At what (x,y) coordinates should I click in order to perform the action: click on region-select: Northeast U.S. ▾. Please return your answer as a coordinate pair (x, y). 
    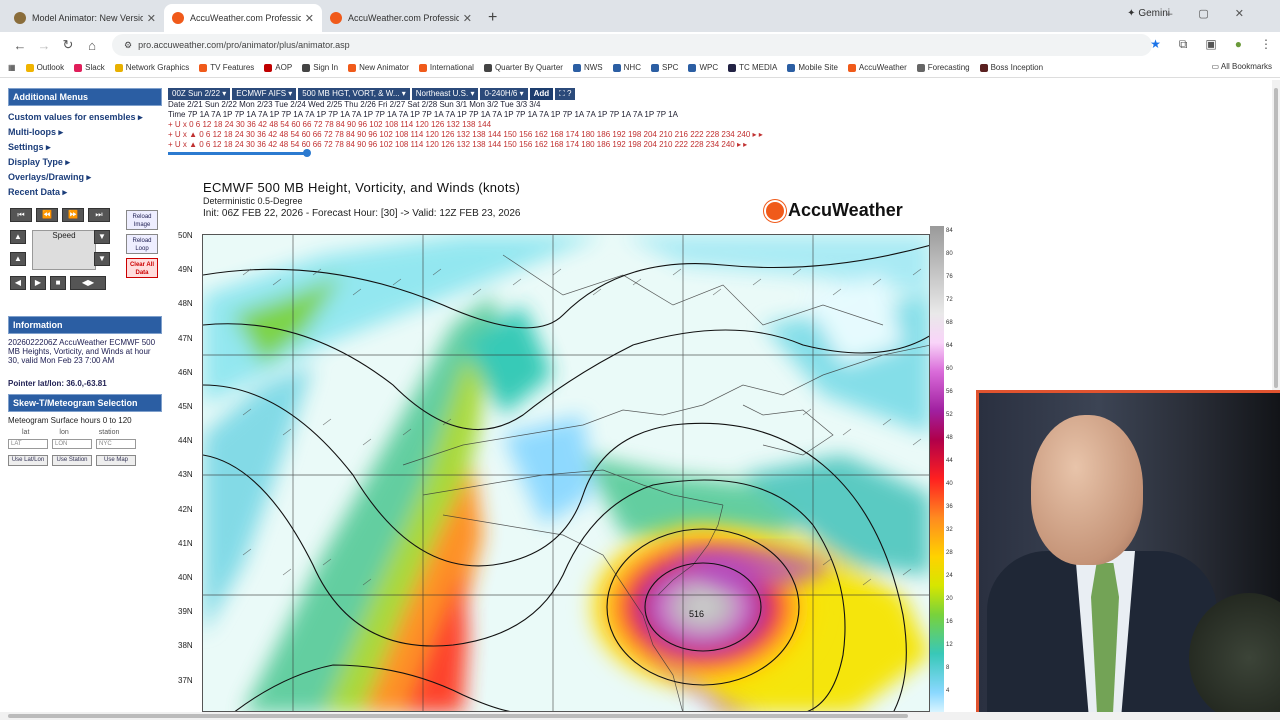
    Looking at the image, I should click on (445, 94).